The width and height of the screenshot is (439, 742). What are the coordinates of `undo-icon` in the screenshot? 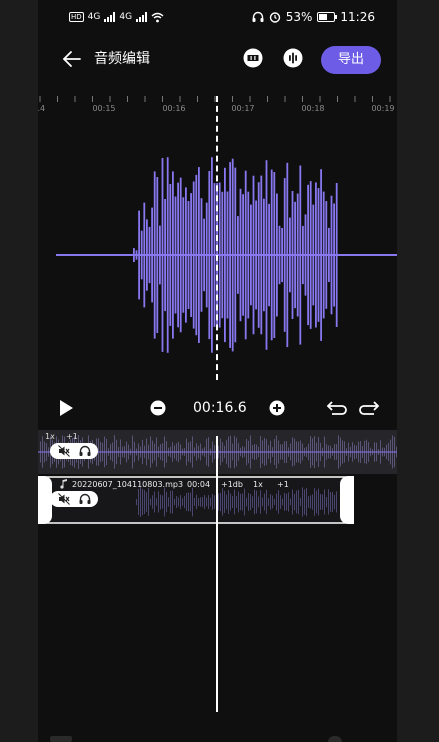 It's located at (337, 408).